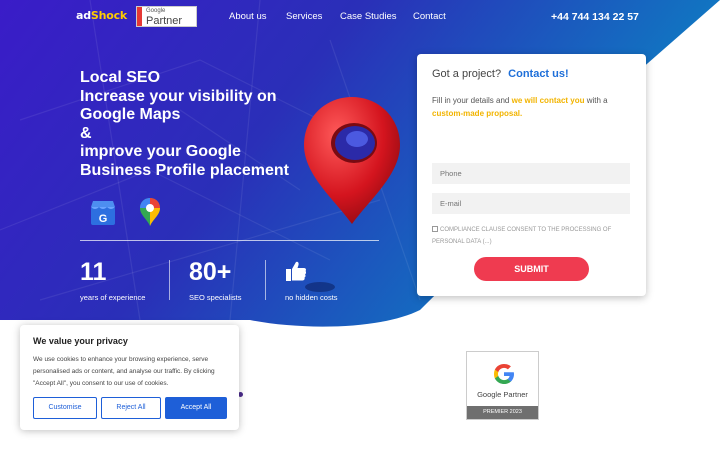  What do you see at coordinates (248, 16) in the screenshot?
I see `nav-about-us: About us` at bounding box center [248, 16].